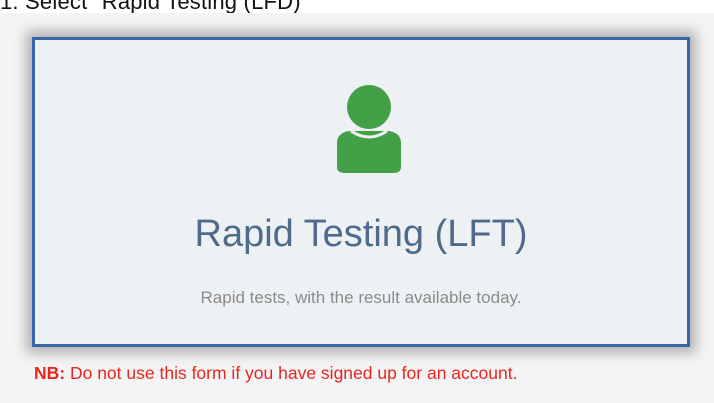 This screenshot has height=403, width=714. Describe the element at coordinates (361, 234) in the screenshot. I see `card-title: Rapid Testing (LFT)` at that location.